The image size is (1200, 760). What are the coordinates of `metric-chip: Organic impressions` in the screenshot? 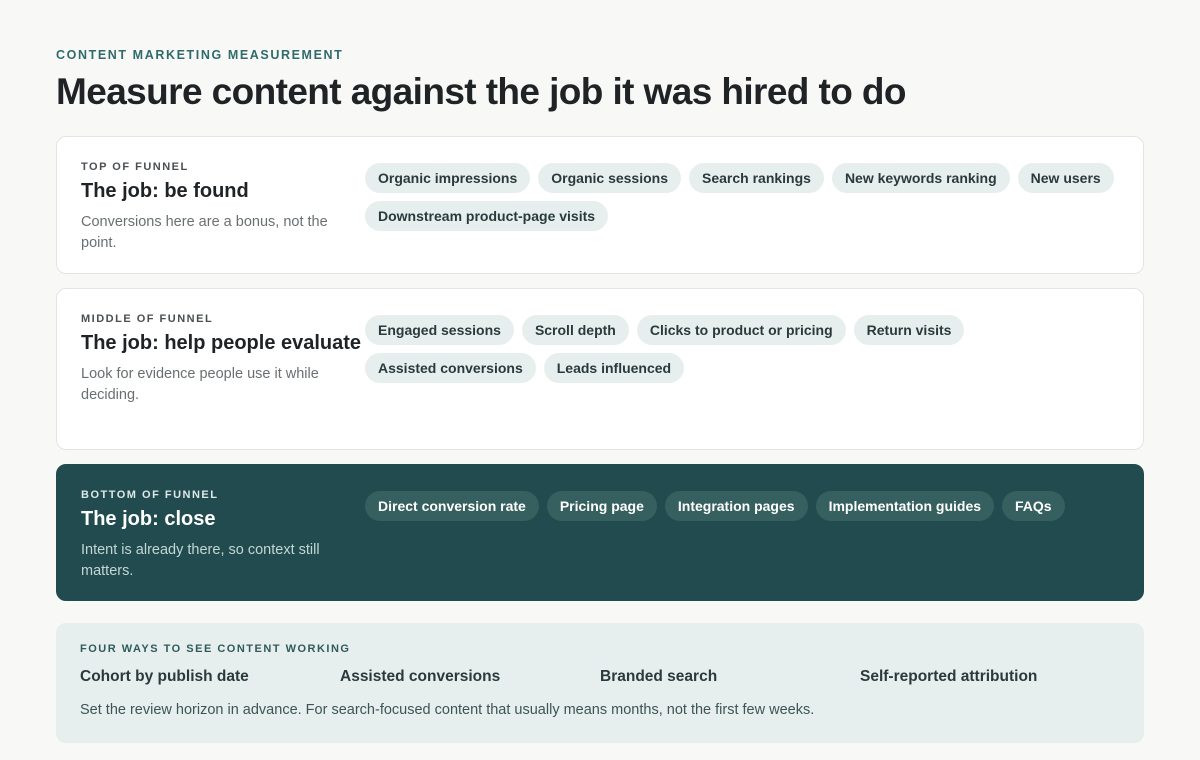 It's located at (448, 178).